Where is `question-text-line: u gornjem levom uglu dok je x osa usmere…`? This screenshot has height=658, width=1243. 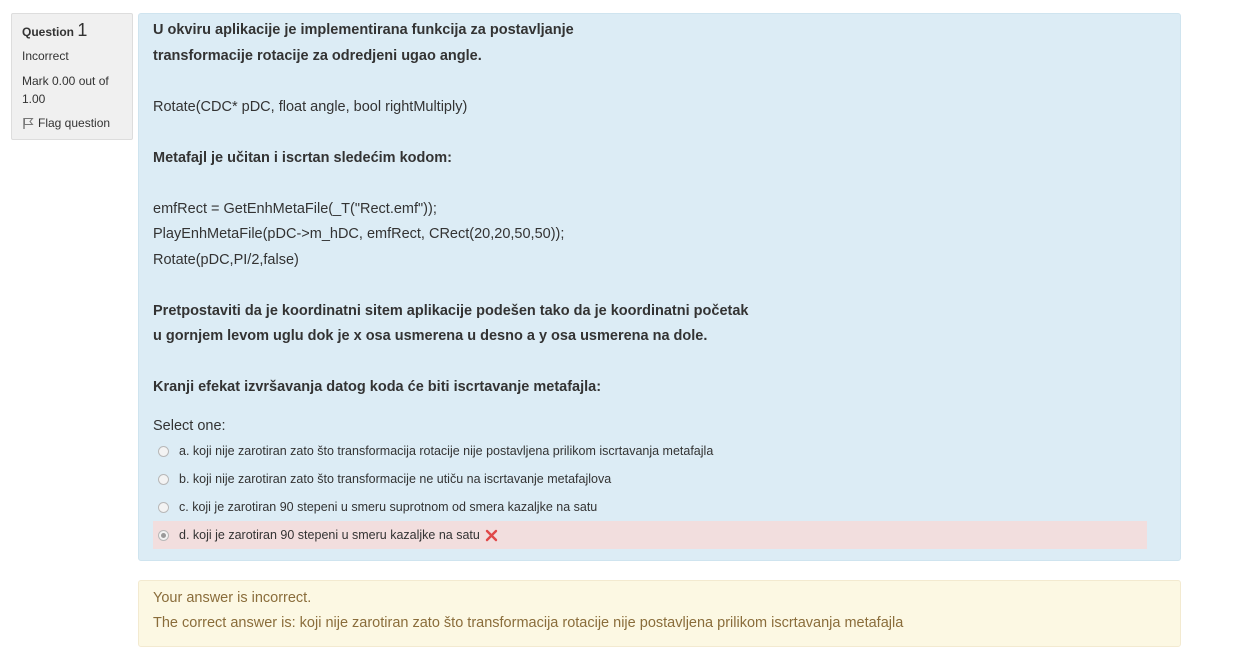 question-text-line: u gornjem levom uglu dok je x osa usmere… is located at coordinates (430, 336).